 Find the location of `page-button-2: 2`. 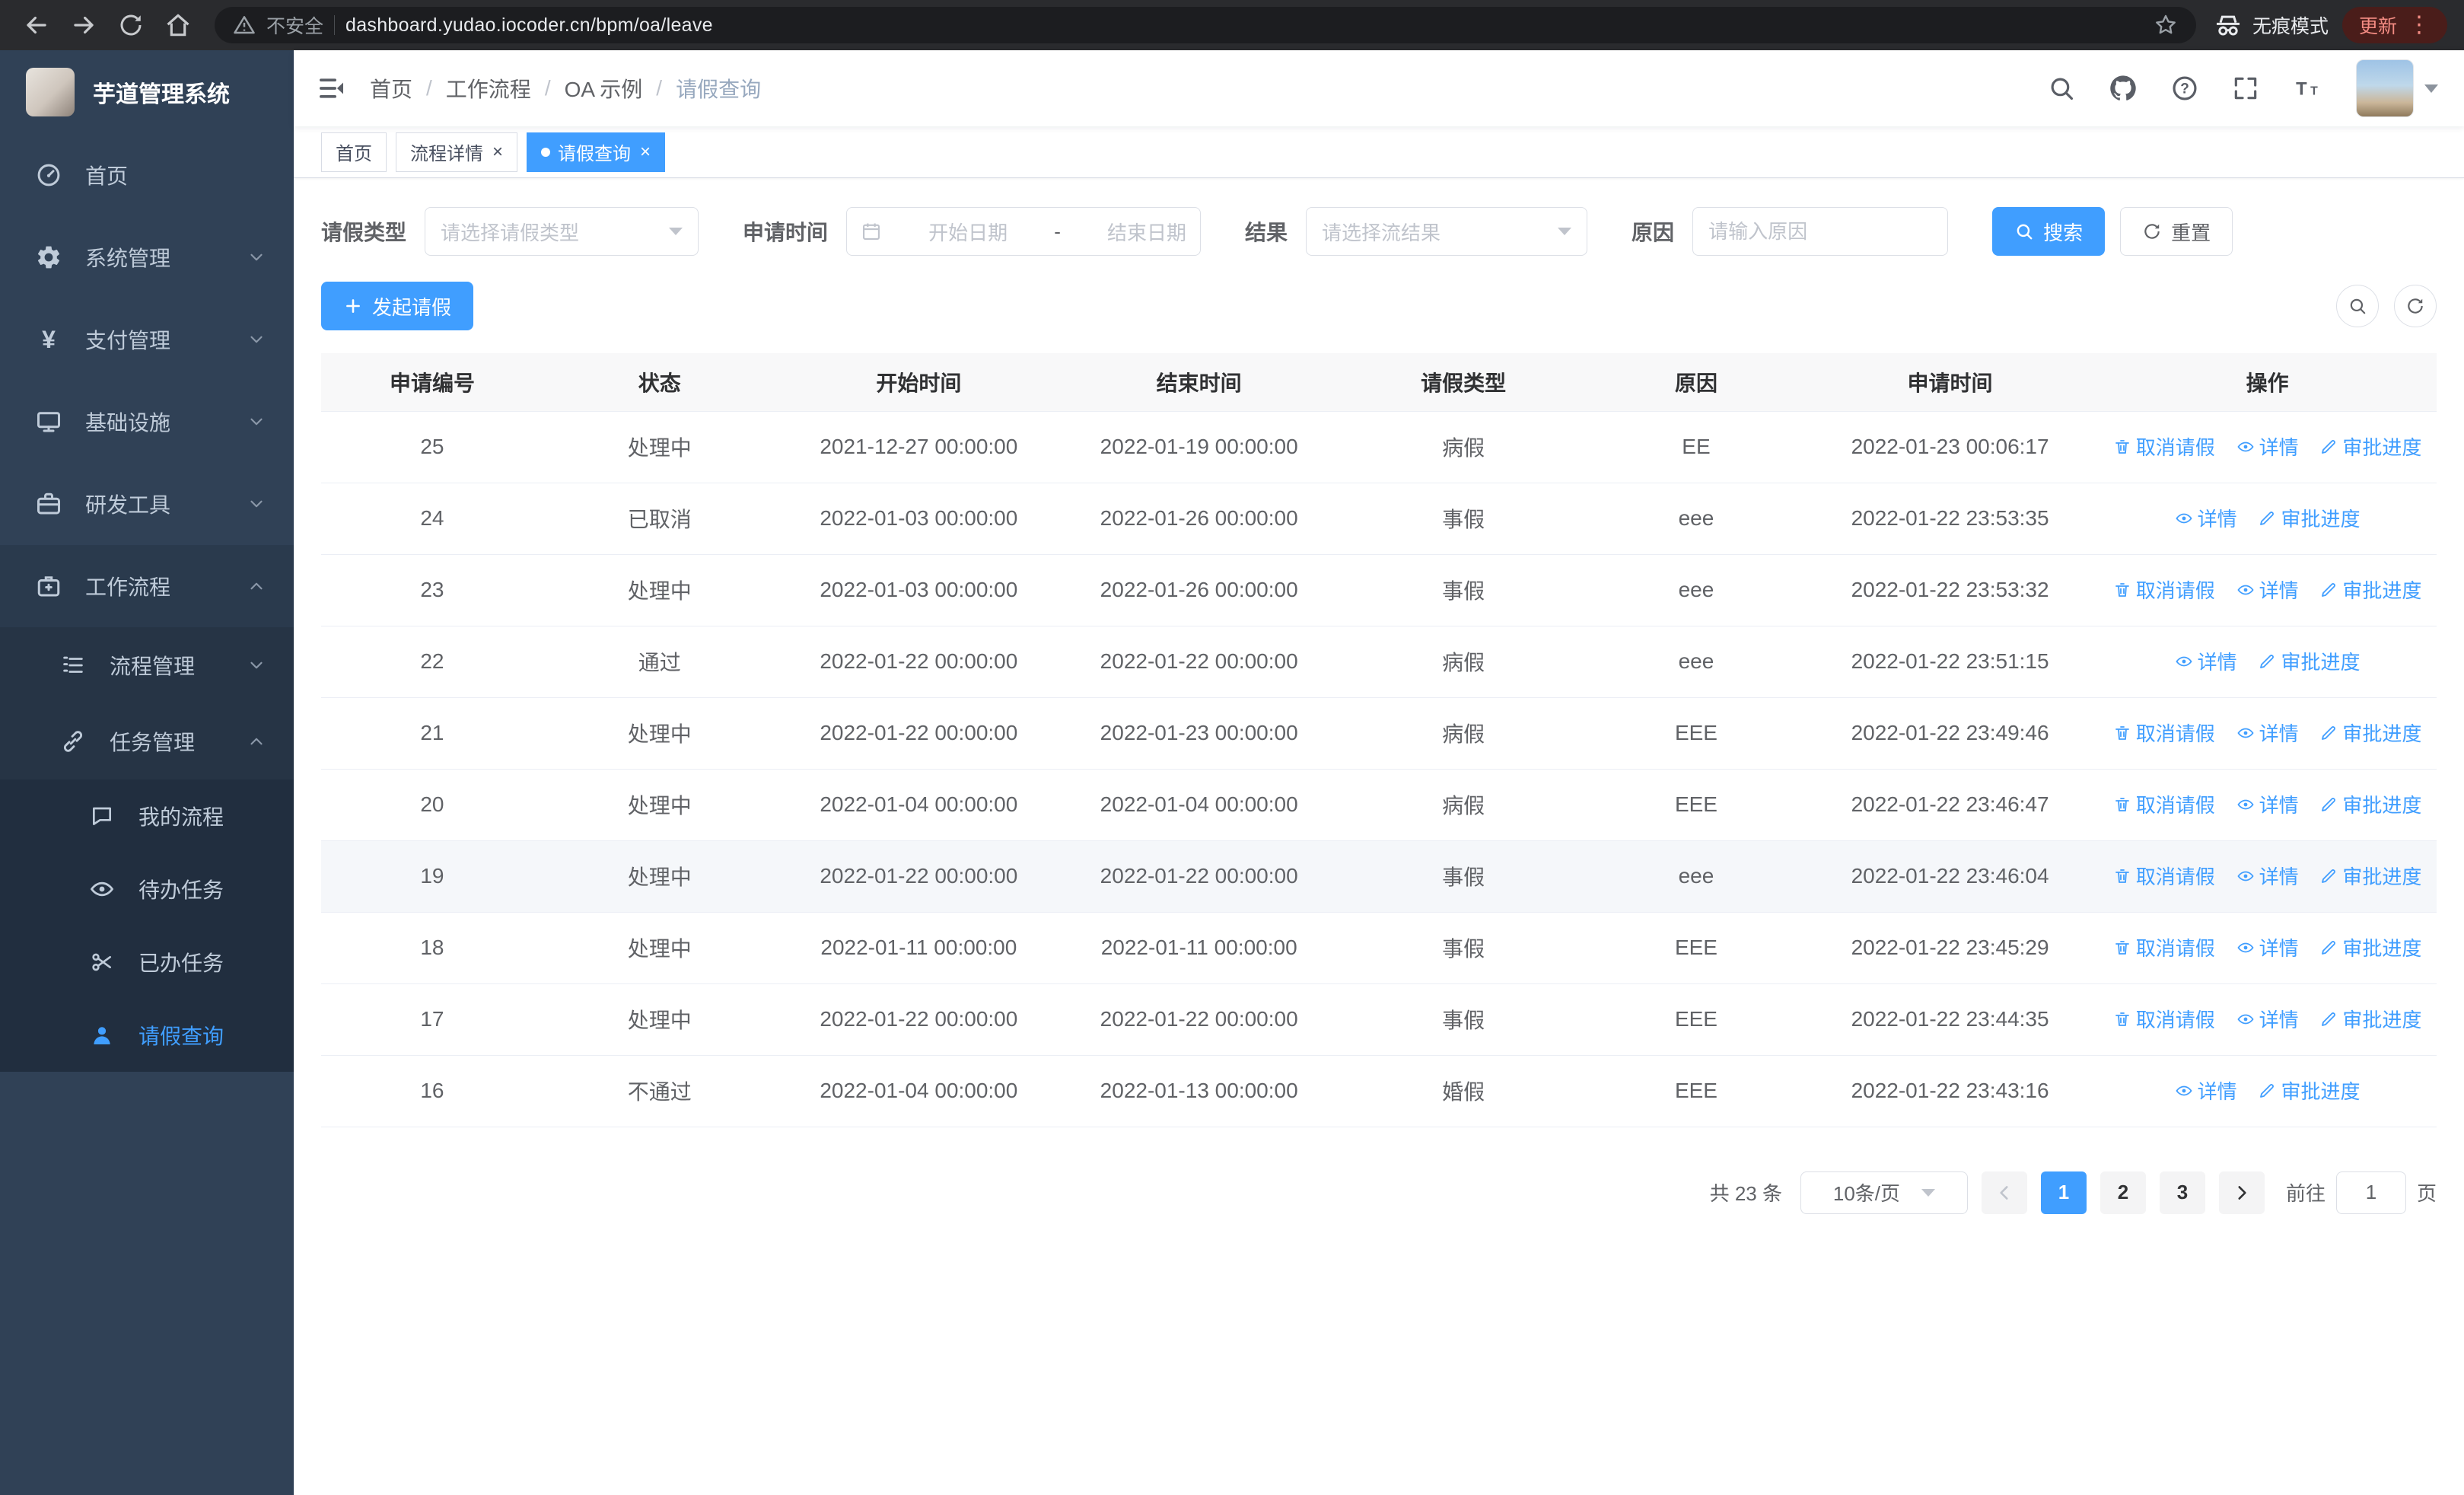

page-button-2: 2 is located at coordinates (2122, 1192).